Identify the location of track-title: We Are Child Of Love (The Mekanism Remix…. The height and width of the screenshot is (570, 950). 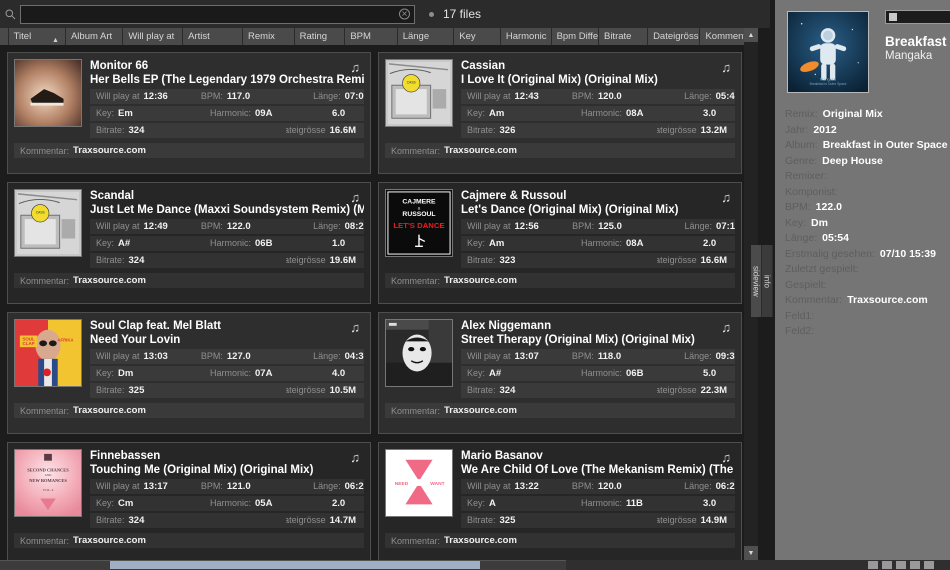
(598, 470).